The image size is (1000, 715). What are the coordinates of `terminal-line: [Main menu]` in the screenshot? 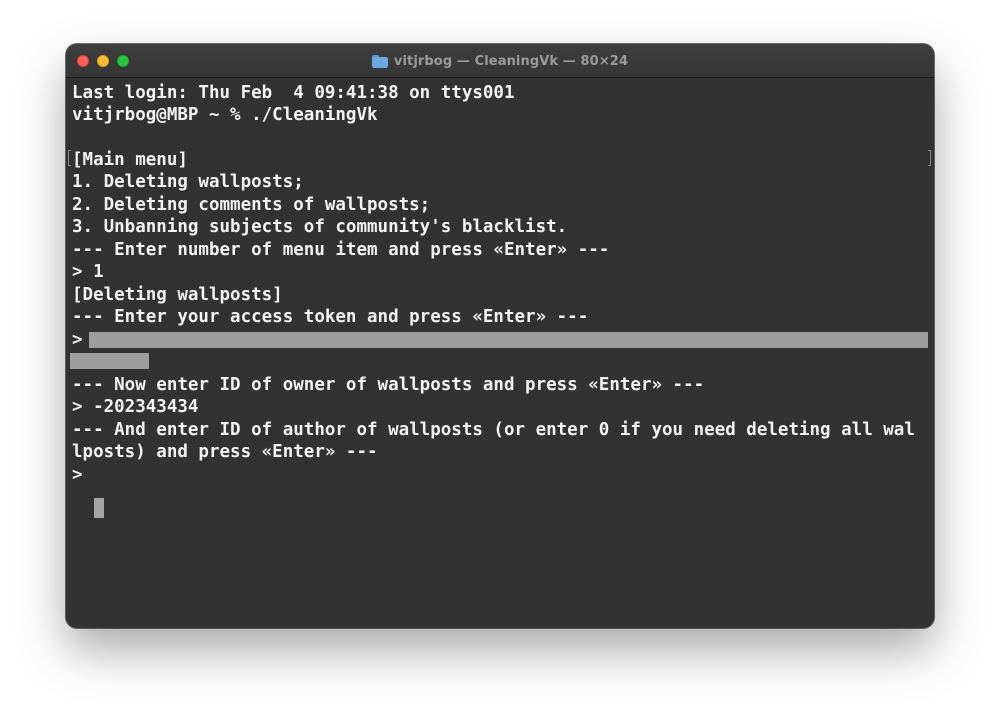 It's located at (130, 160).